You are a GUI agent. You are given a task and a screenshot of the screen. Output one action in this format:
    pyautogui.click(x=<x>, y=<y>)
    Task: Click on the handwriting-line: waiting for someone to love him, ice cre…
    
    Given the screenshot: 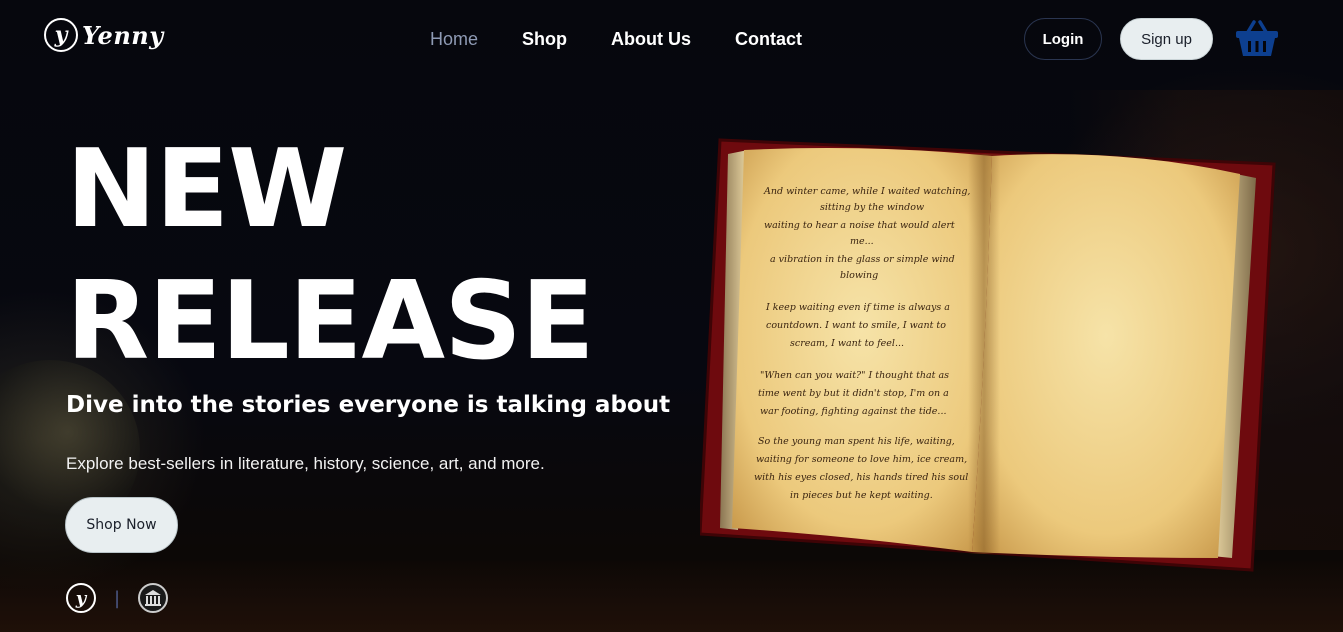 What is the action you would take?
    pyautogui.click(x=861, y=459)
    